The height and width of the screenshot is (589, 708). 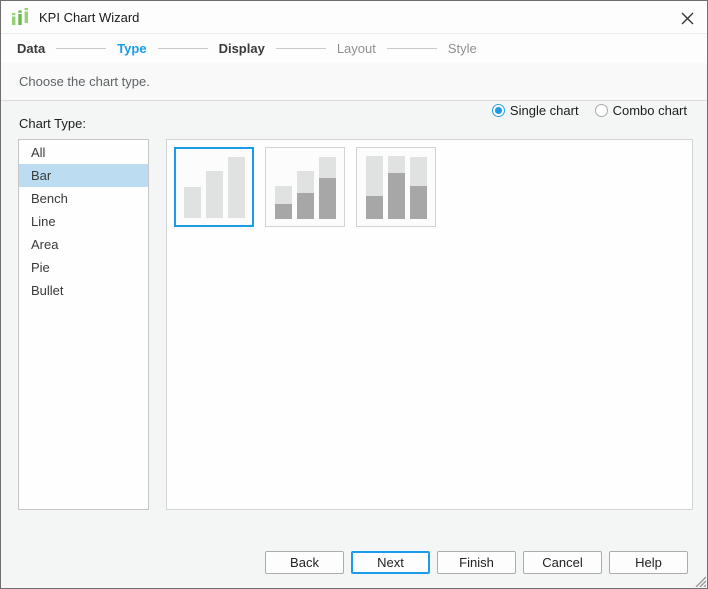 I want to click on list-item-pie: Pie, so click(x=83, y=267).